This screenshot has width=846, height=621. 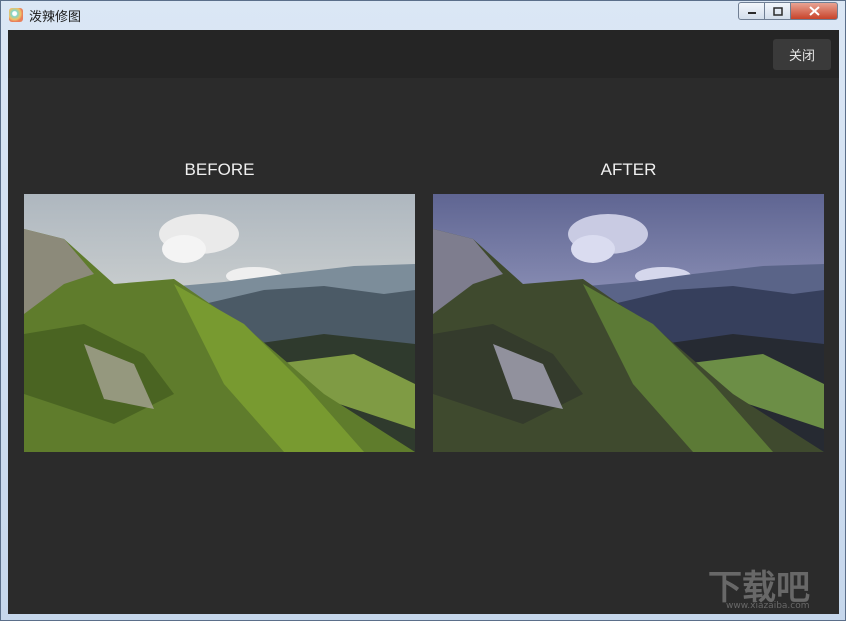 What do you see at coordinates (423, 15) in the screenshot?
I see `title-bar: 泼辣修图` at bounding box center [423, 15].